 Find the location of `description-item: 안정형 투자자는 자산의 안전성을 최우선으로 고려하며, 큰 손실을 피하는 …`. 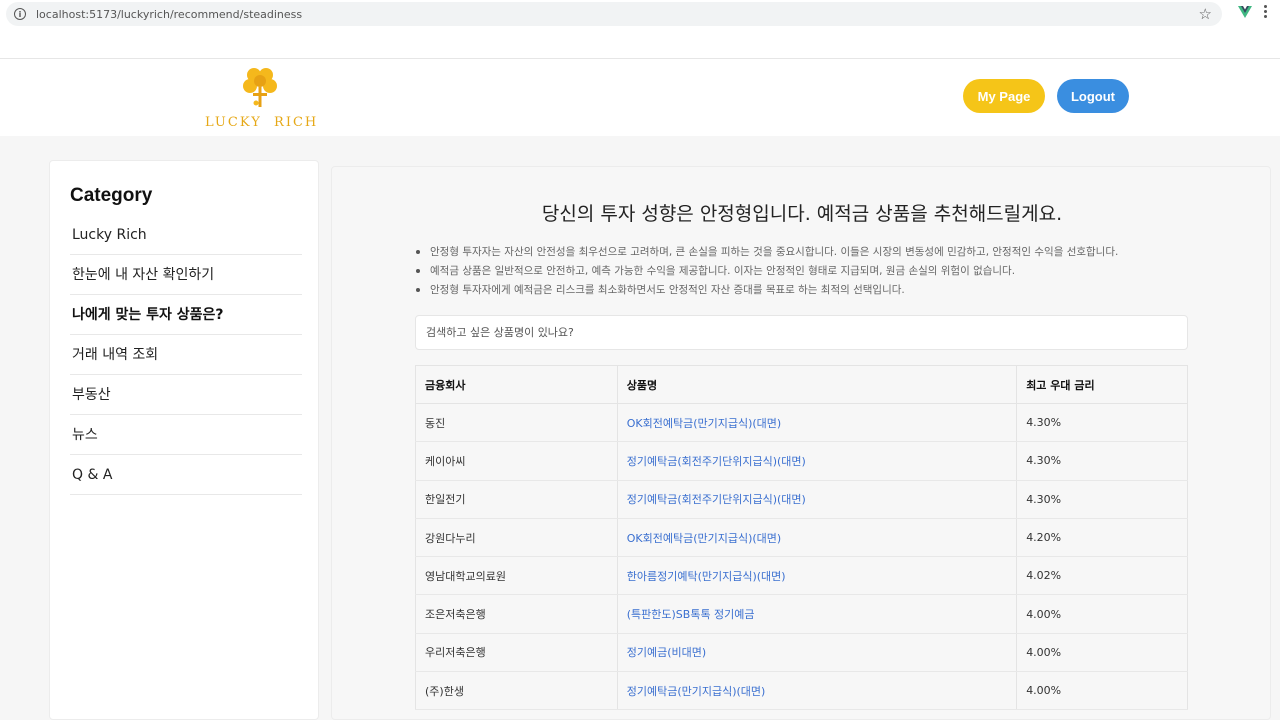

description-item: 안정형 투자자는 자산의 안전성을 최우선으로 고려하며, 큰 손실을 피하는 … is located at coordinates (839, 252).